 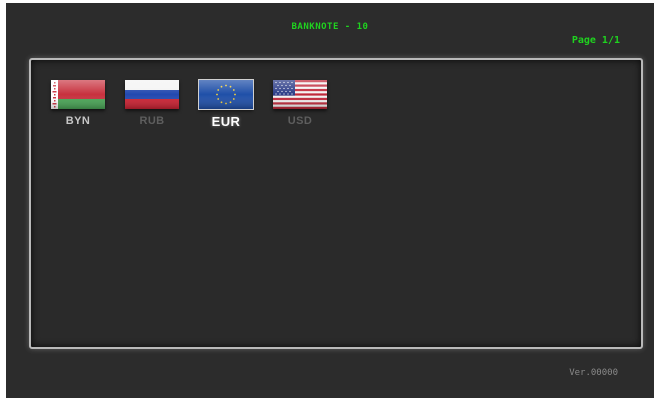 I want to click on currency-item-byn: BYN, so click(x=78, y=103).